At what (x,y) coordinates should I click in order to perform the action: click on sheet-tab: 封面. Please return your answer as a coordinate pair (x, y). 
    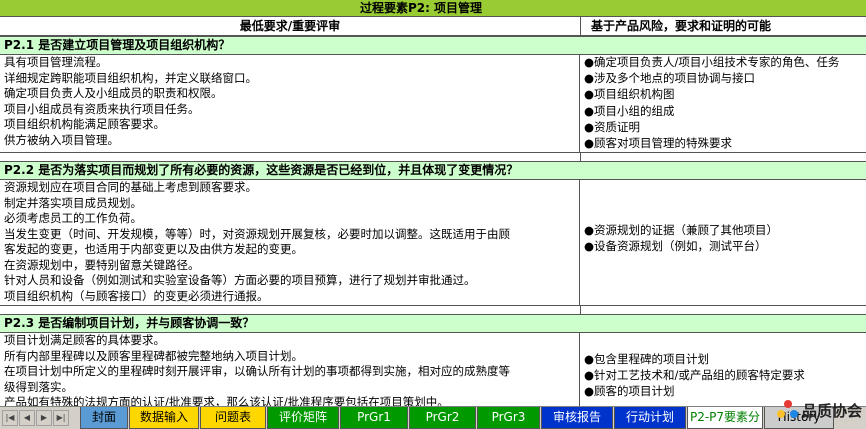
    Looking at the image, I should click on (104, 418).